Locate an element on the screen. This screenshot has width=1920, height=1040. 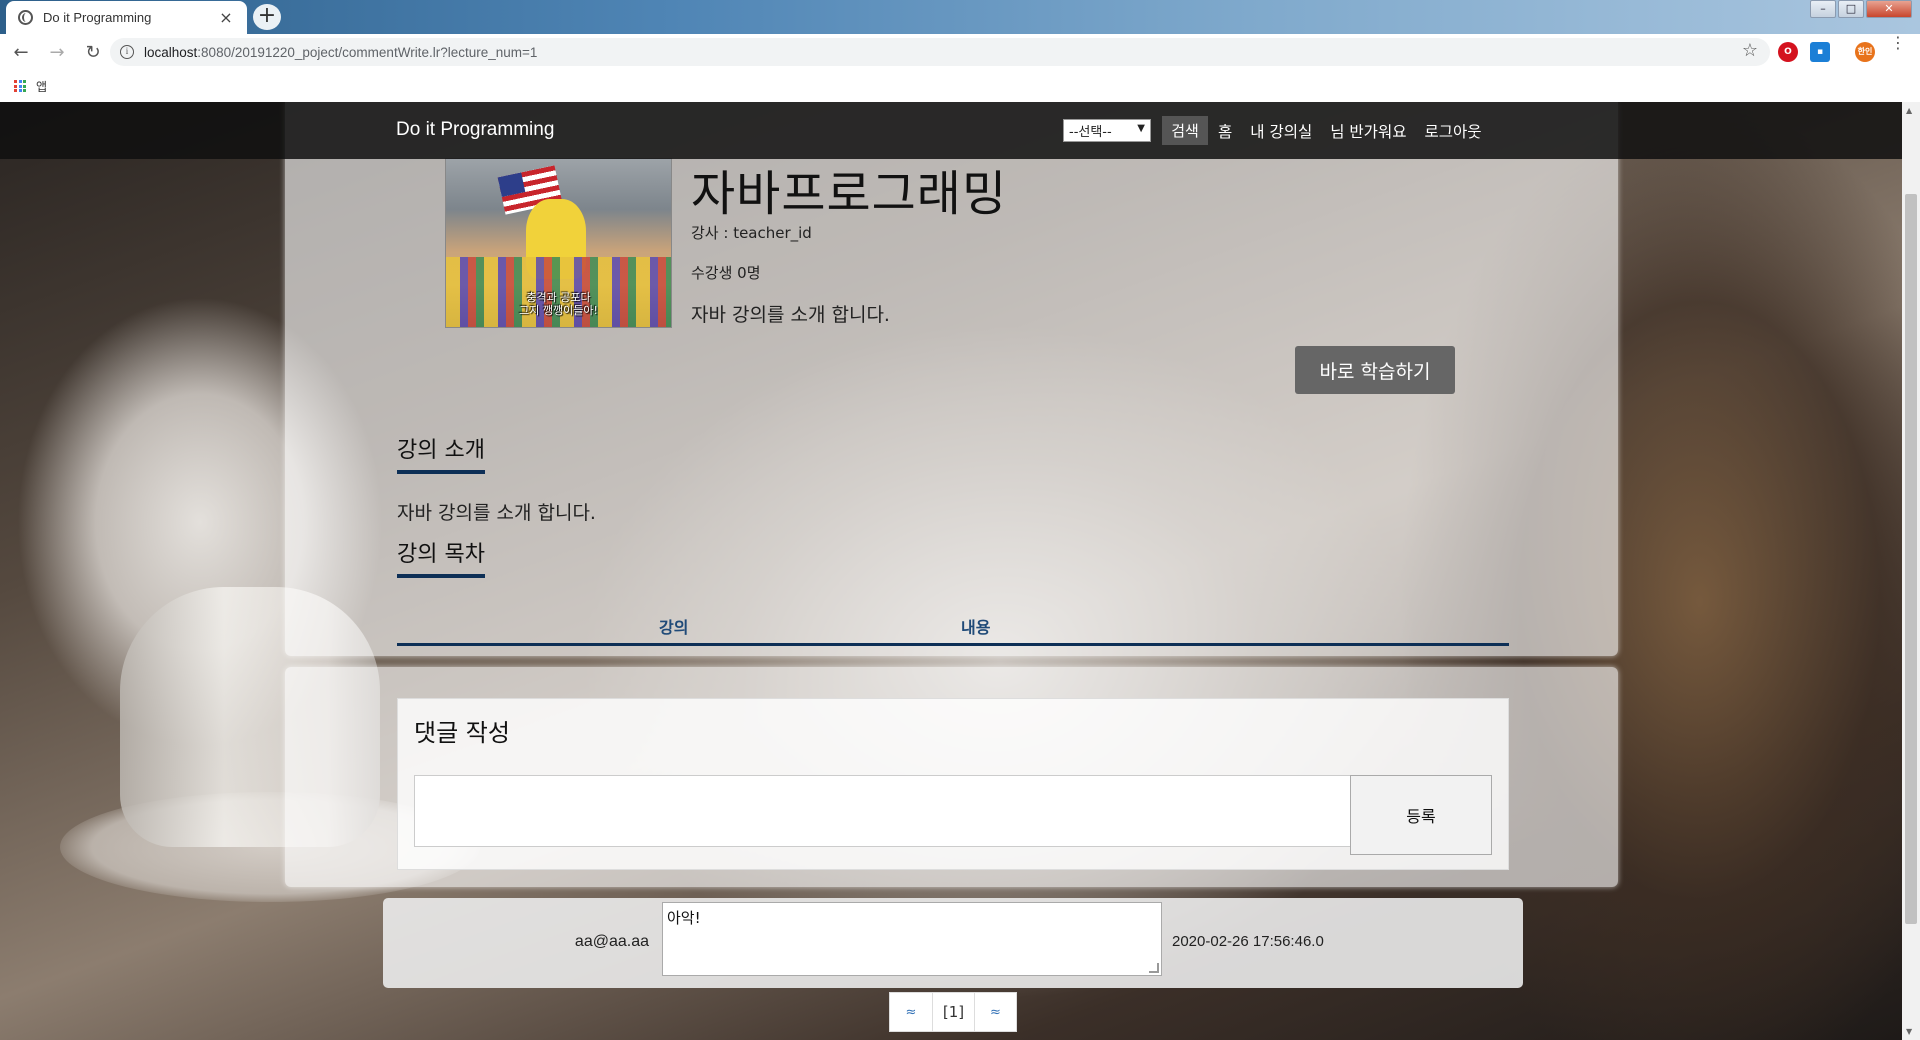
comment-form-heading: 댓글 작성 is located at coordinates (462, 733).